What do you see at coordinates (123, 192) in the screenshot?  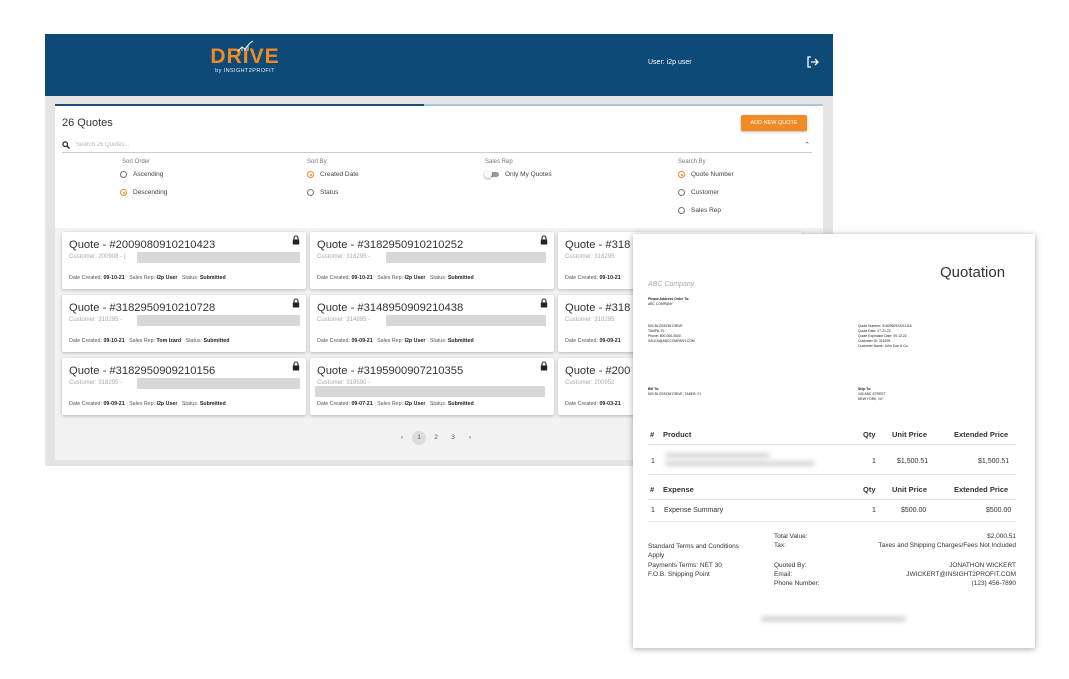 I see `radio-descending` at bounding box center [123, 192].